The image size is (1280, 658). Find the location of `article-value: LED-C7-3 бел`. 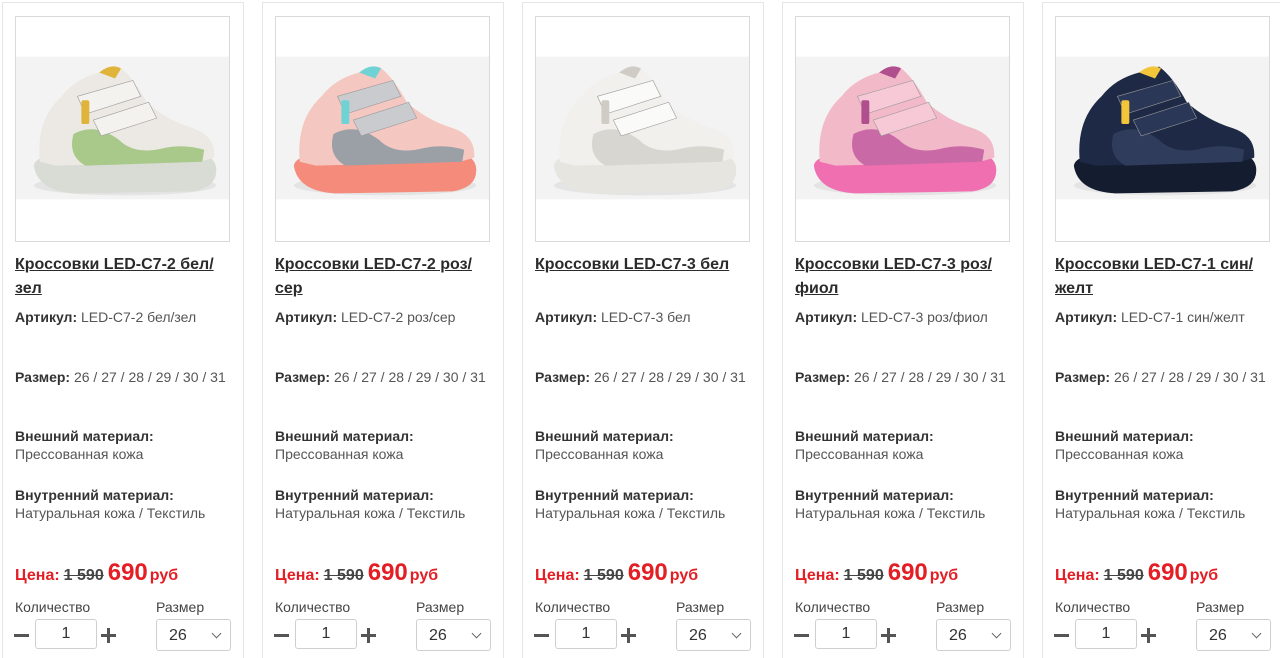

article-value: LED-C7-3 бел is located at coordinates (646, 317).